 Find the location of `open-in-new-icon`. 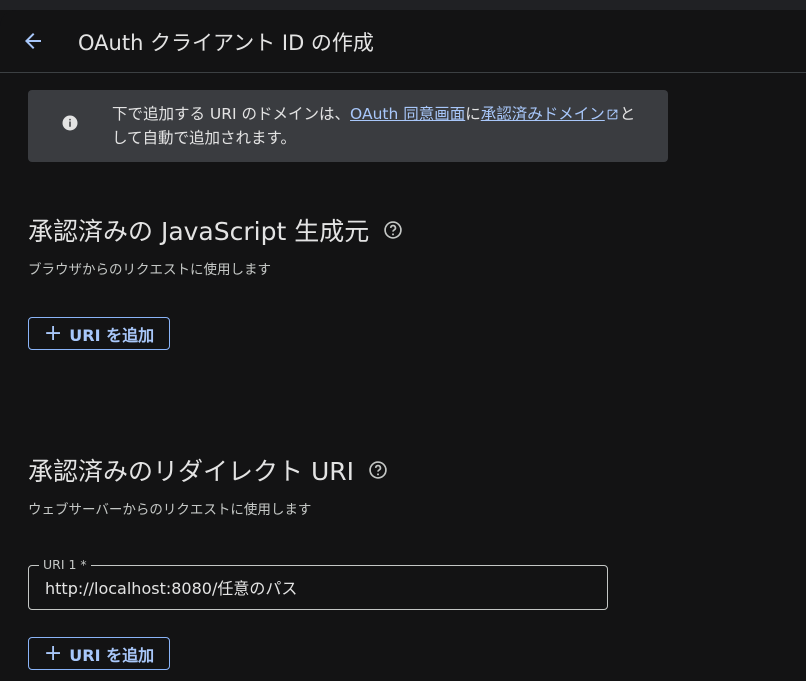

open-in-new-icon is located at coordinates (612, 114).